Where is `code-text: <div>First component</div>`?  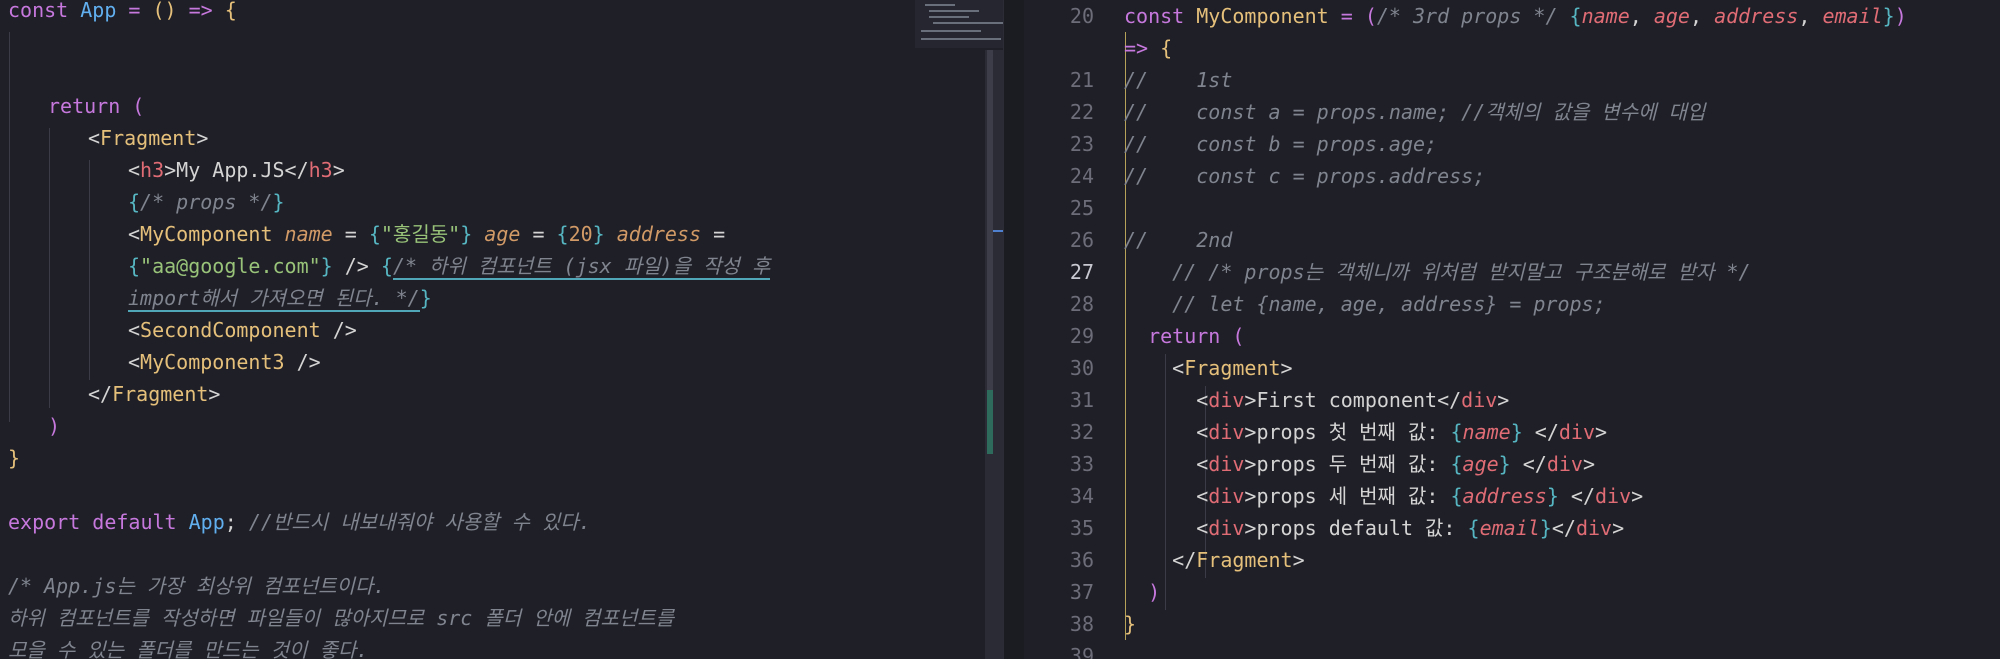 code-text: <div>First component</div> is located at coordinates (1316, 400).